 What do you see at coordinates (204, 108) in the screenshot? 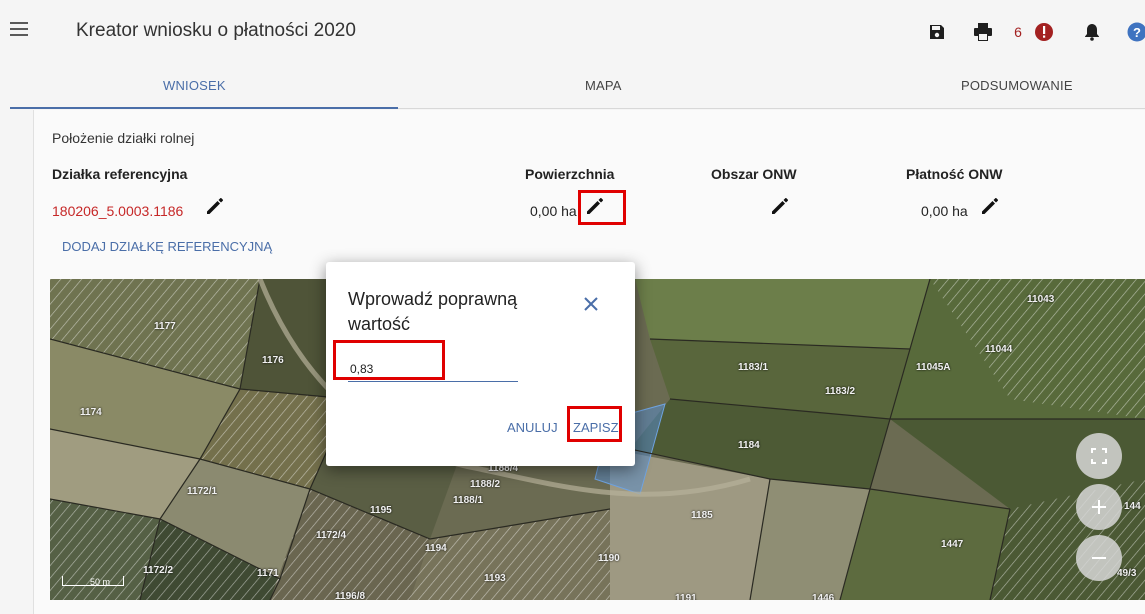
I see `active-tab-indicator` at bounding box center [204, 108].